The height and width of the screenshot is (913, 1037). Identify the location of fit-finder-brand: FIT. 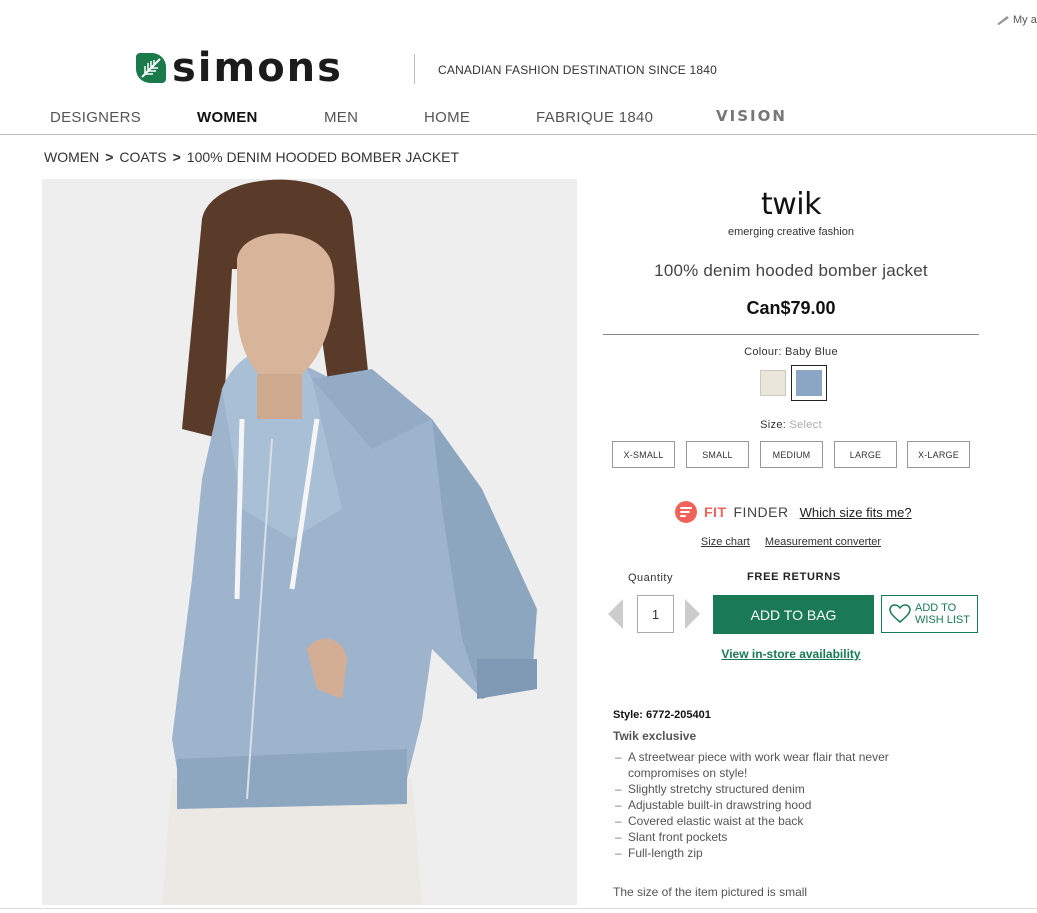
(715, 512).